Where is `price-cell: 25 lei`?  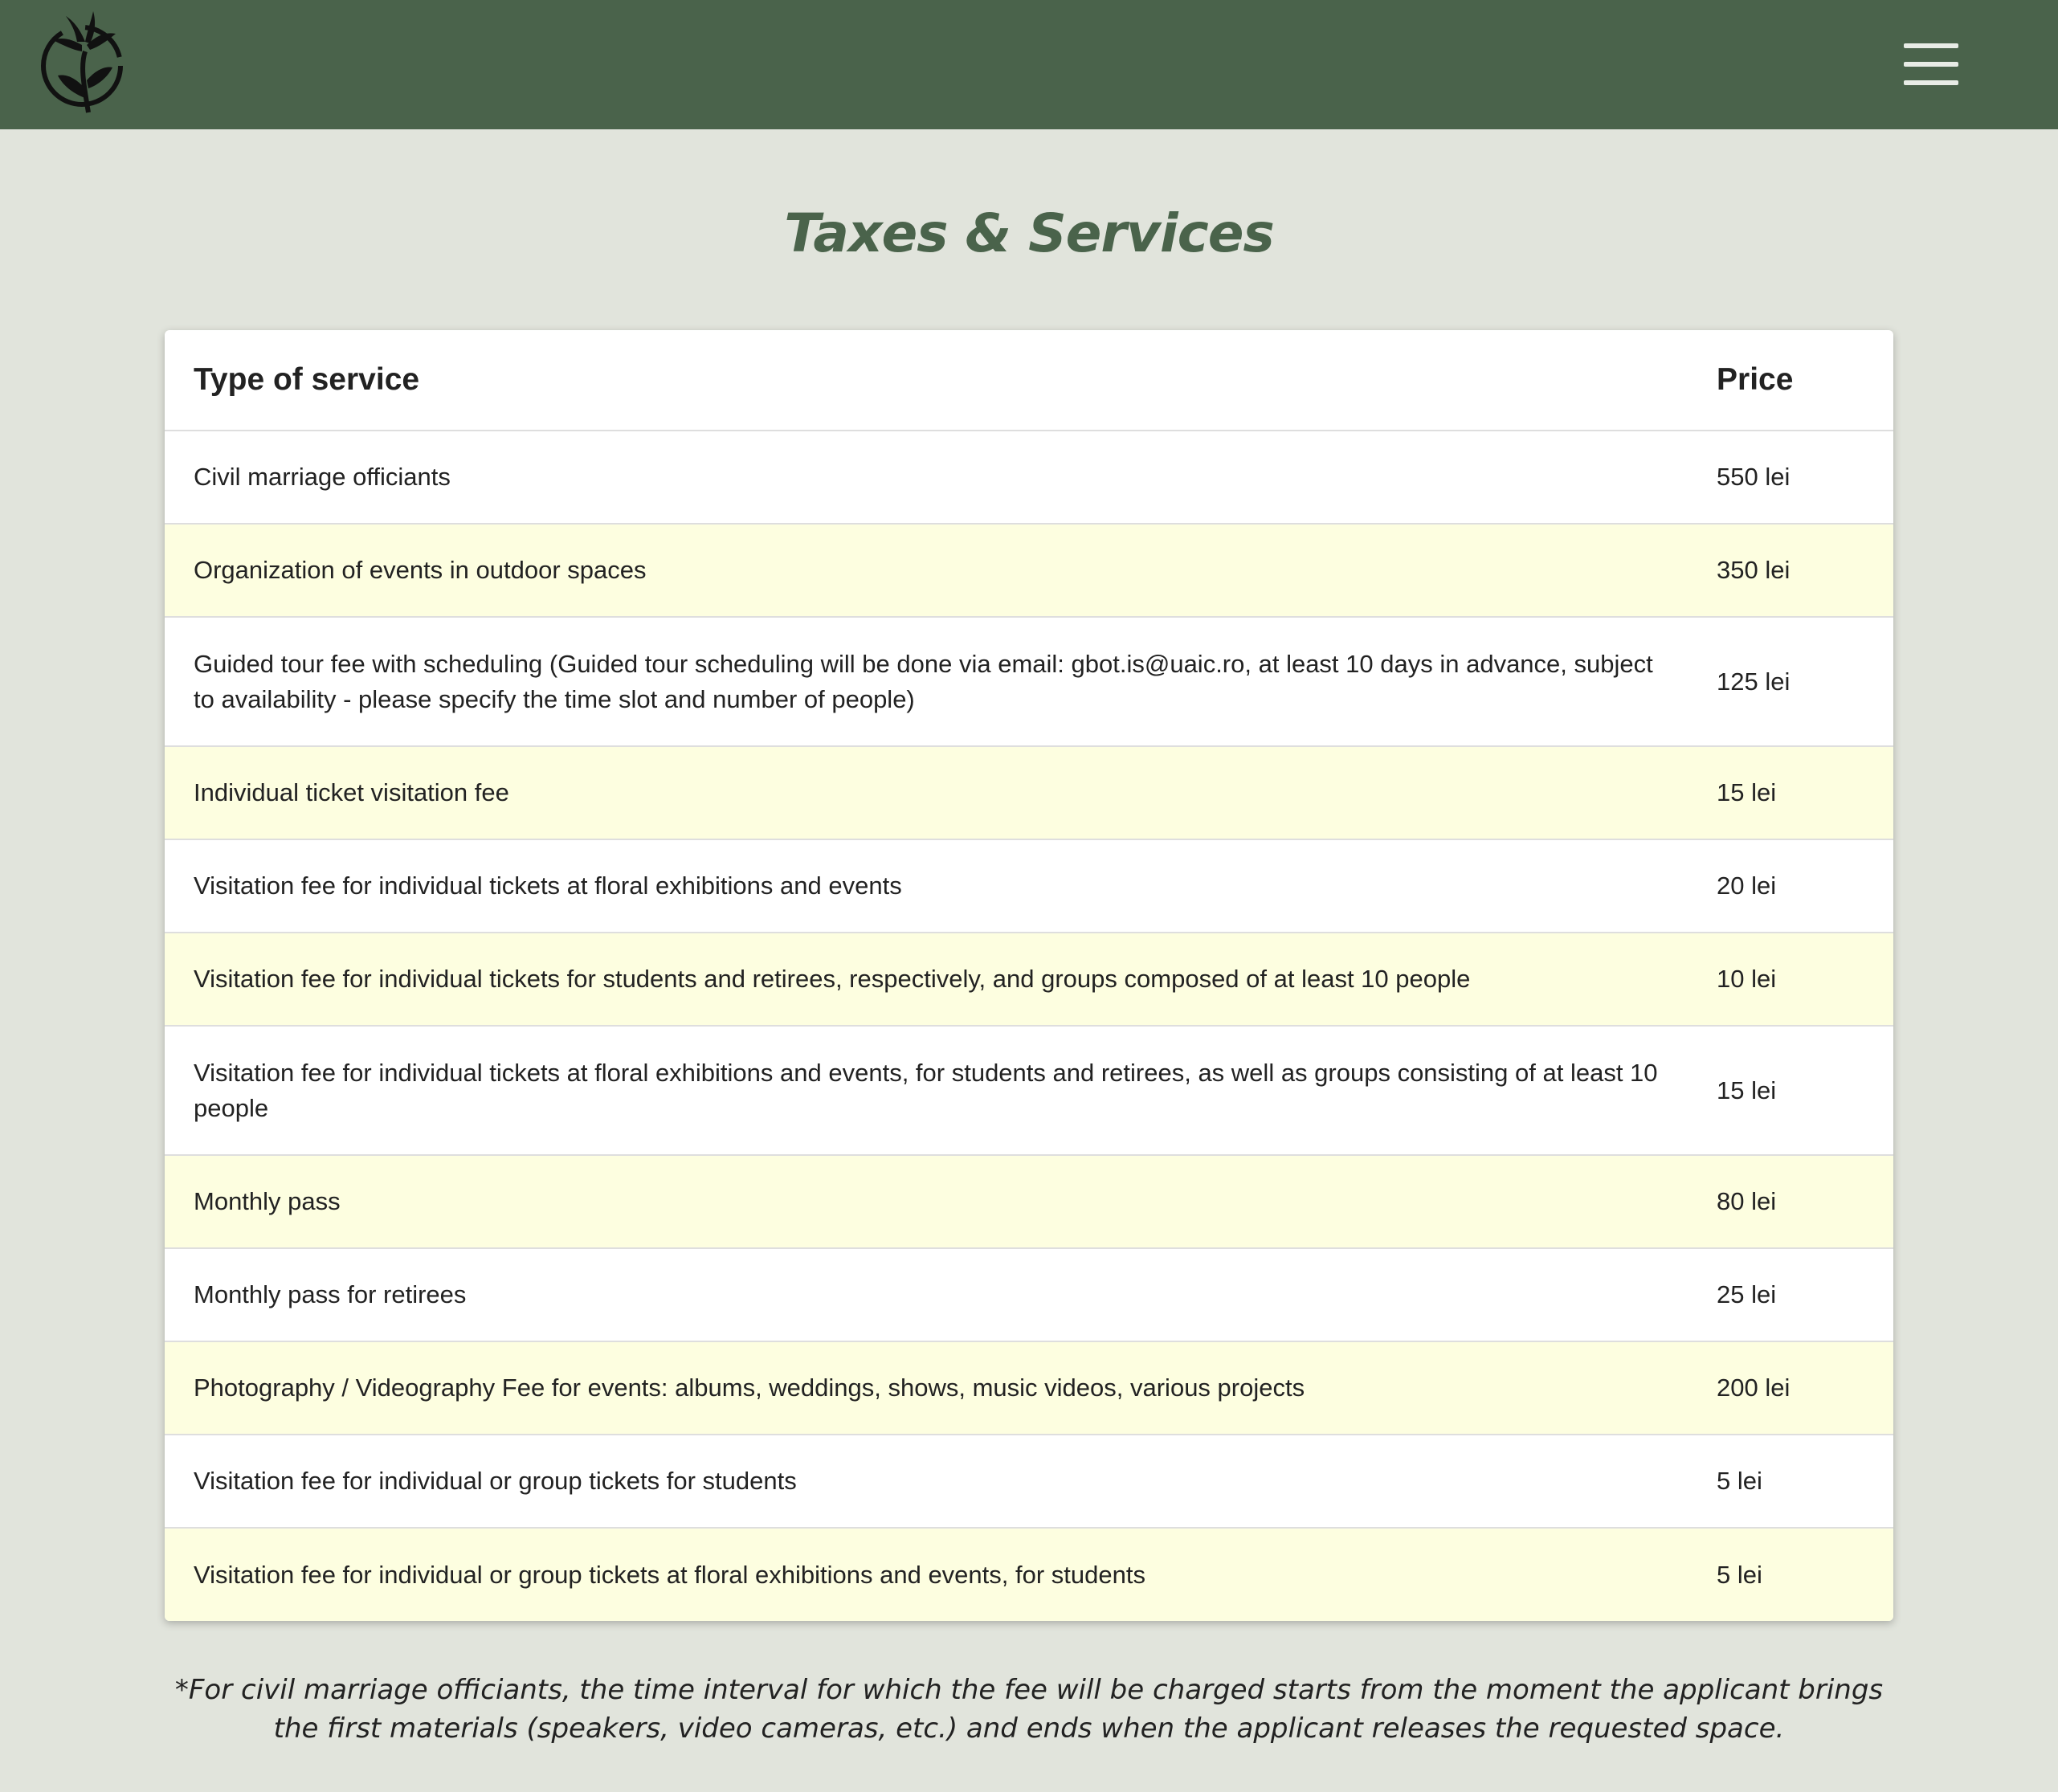 price-cell: 25 lei is located at coordinates (1804, 1295).